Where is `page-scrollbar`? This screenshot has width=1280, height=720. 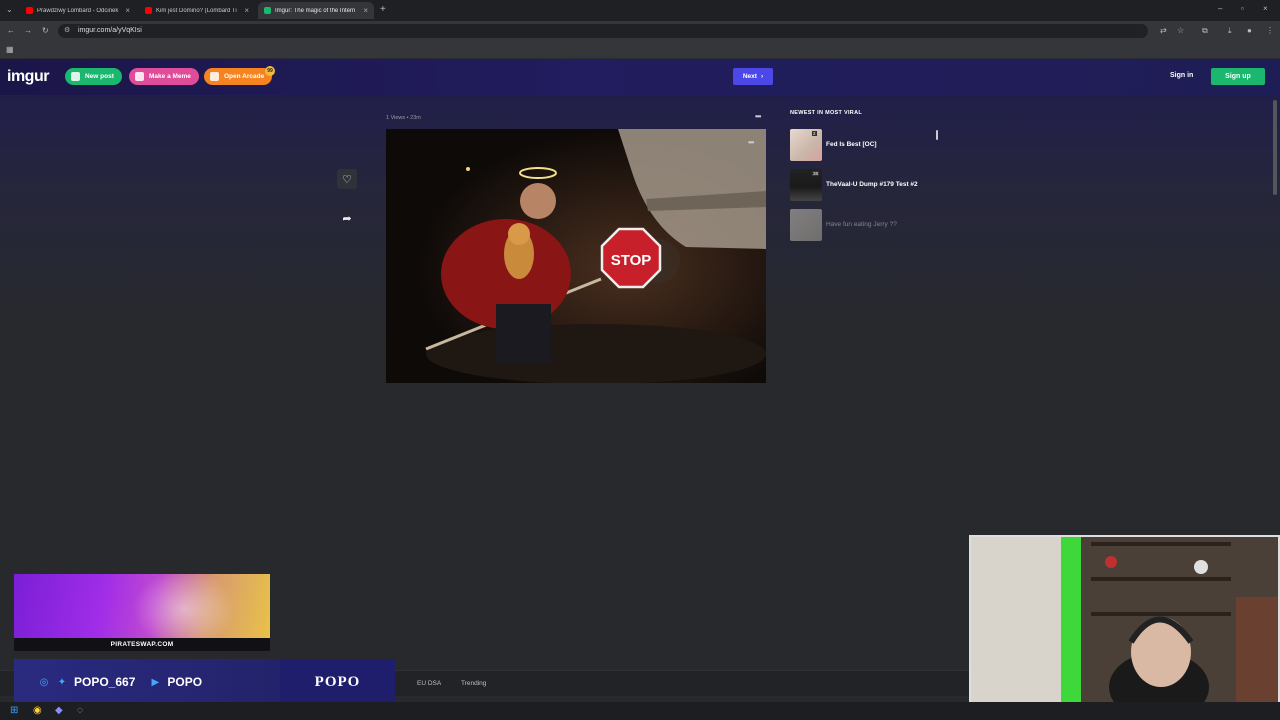
page-scrollbar is located at coordinates (1275, 147).